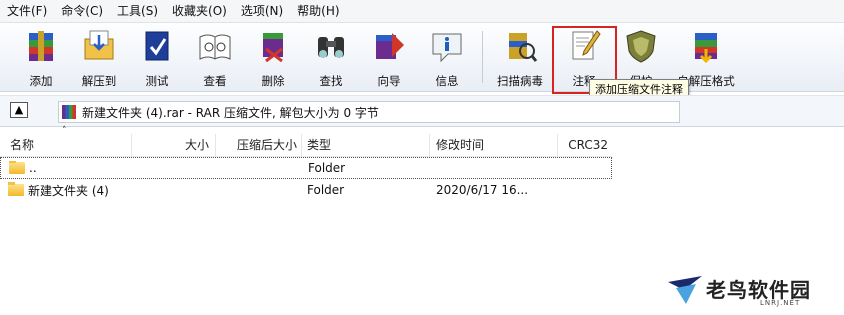 This screenshot has width=844, height=315. I want to click on info-label: 信息, so click(447, 81).